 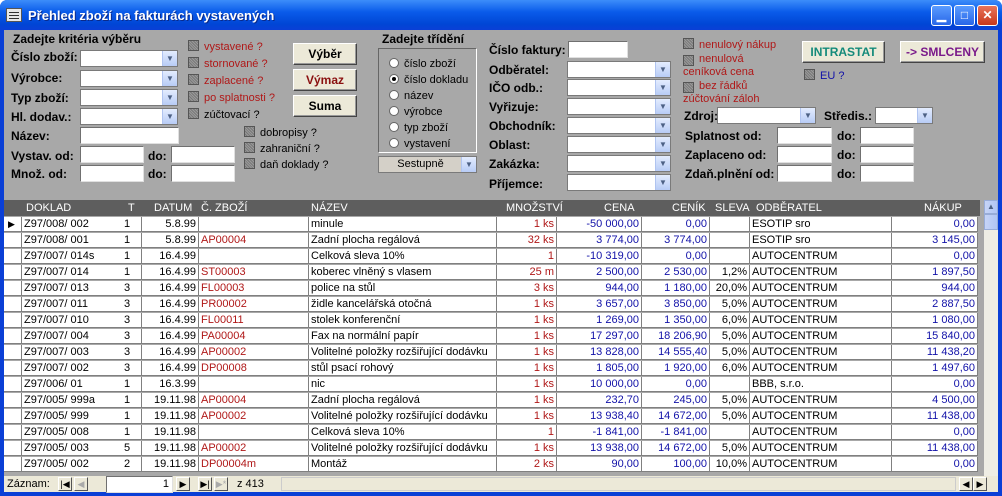 I want to click on col-cenik: CENÍK, so click(x=689, y=208).